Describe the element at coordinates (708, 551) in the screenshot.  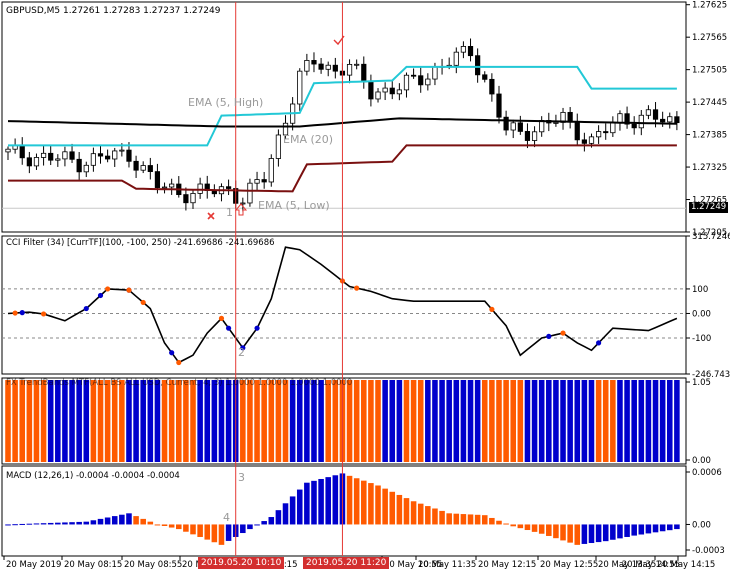
I see `axis-tick-label: -0.0003` at that location.